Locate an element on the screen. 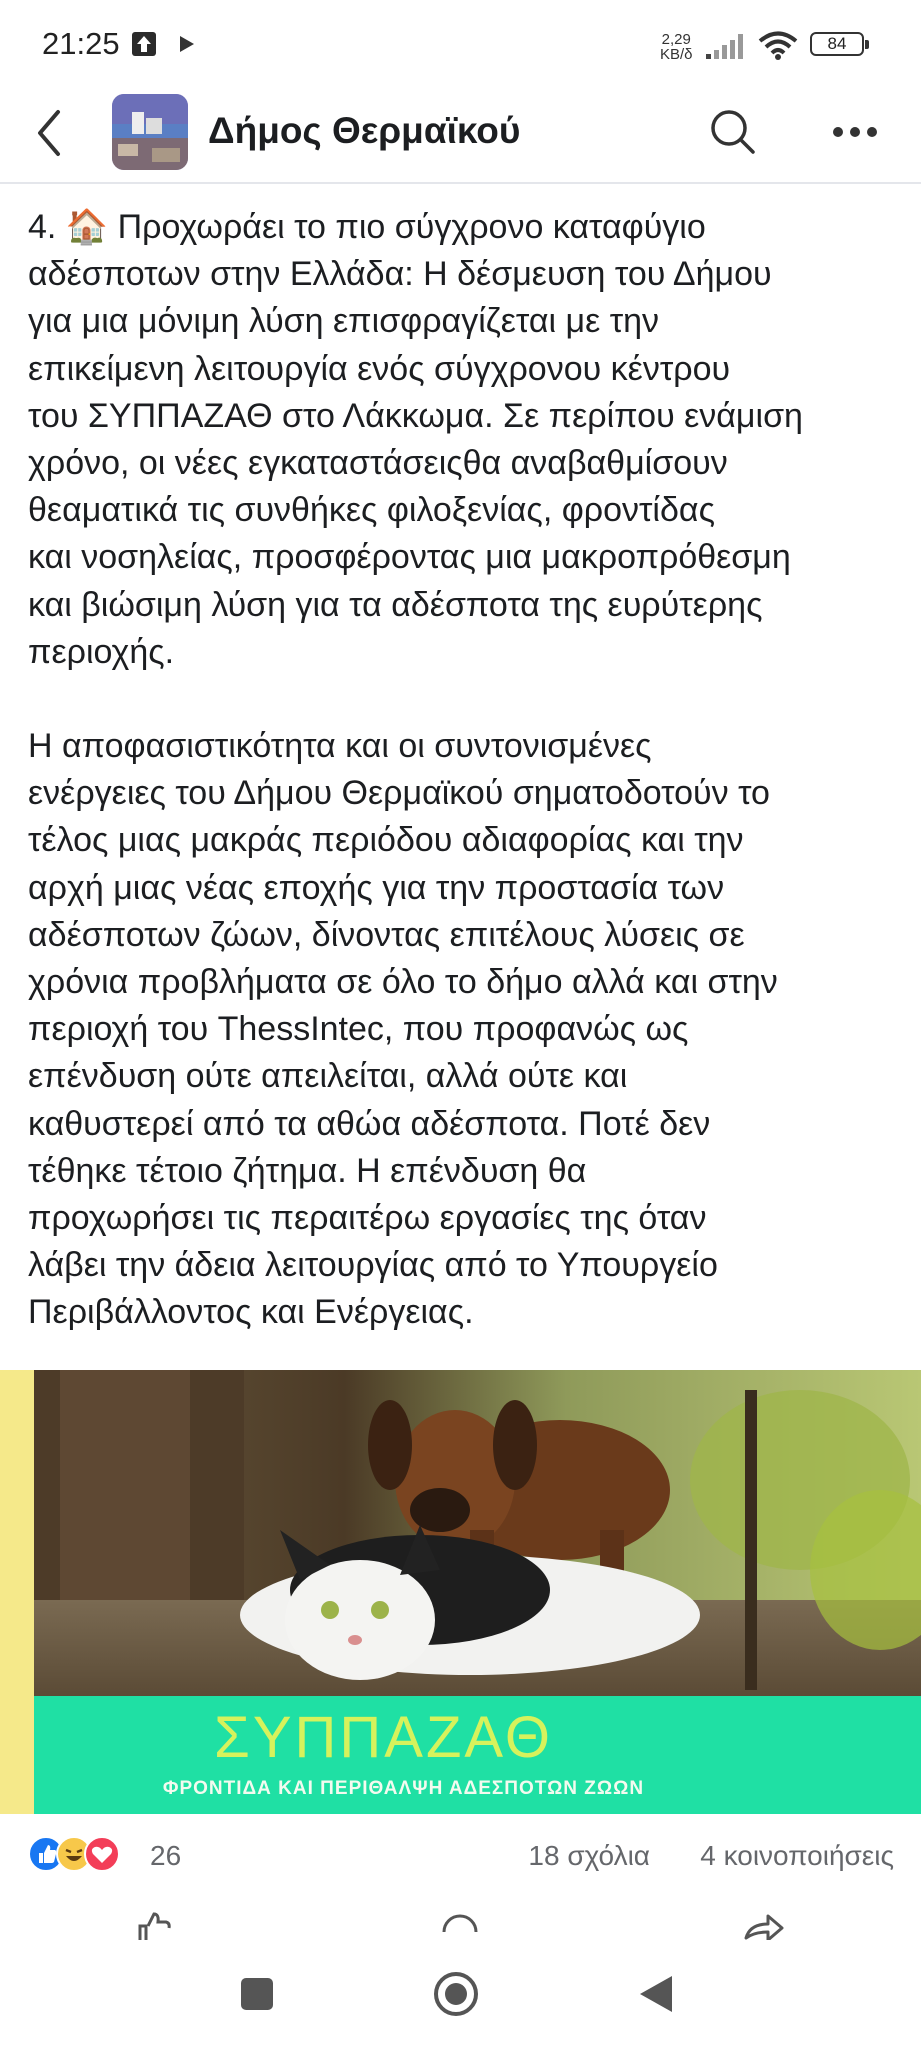 The height and width of the screenshot is (2048, 921). network-speed: 2,29 KB/δ is located at coordinates (676, 47).